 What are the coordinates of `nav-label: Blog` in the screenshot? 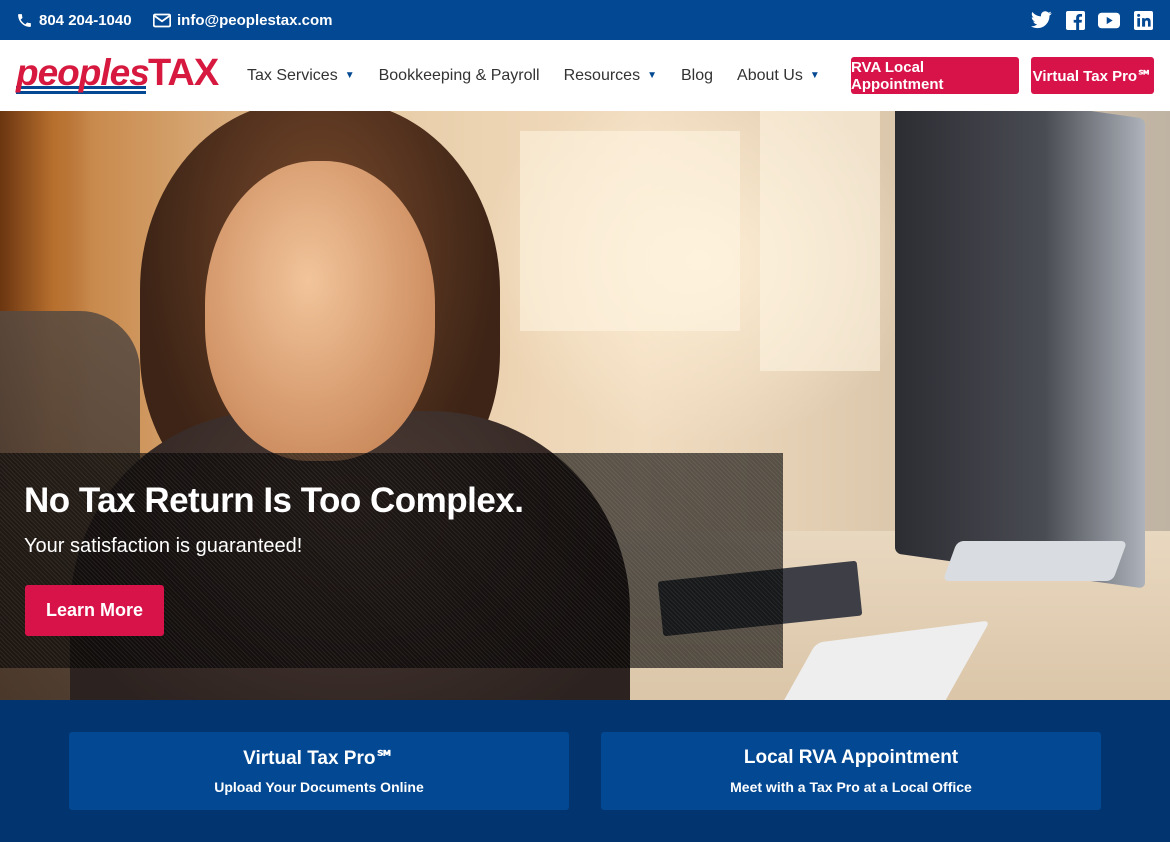 It's located at (697, 75).